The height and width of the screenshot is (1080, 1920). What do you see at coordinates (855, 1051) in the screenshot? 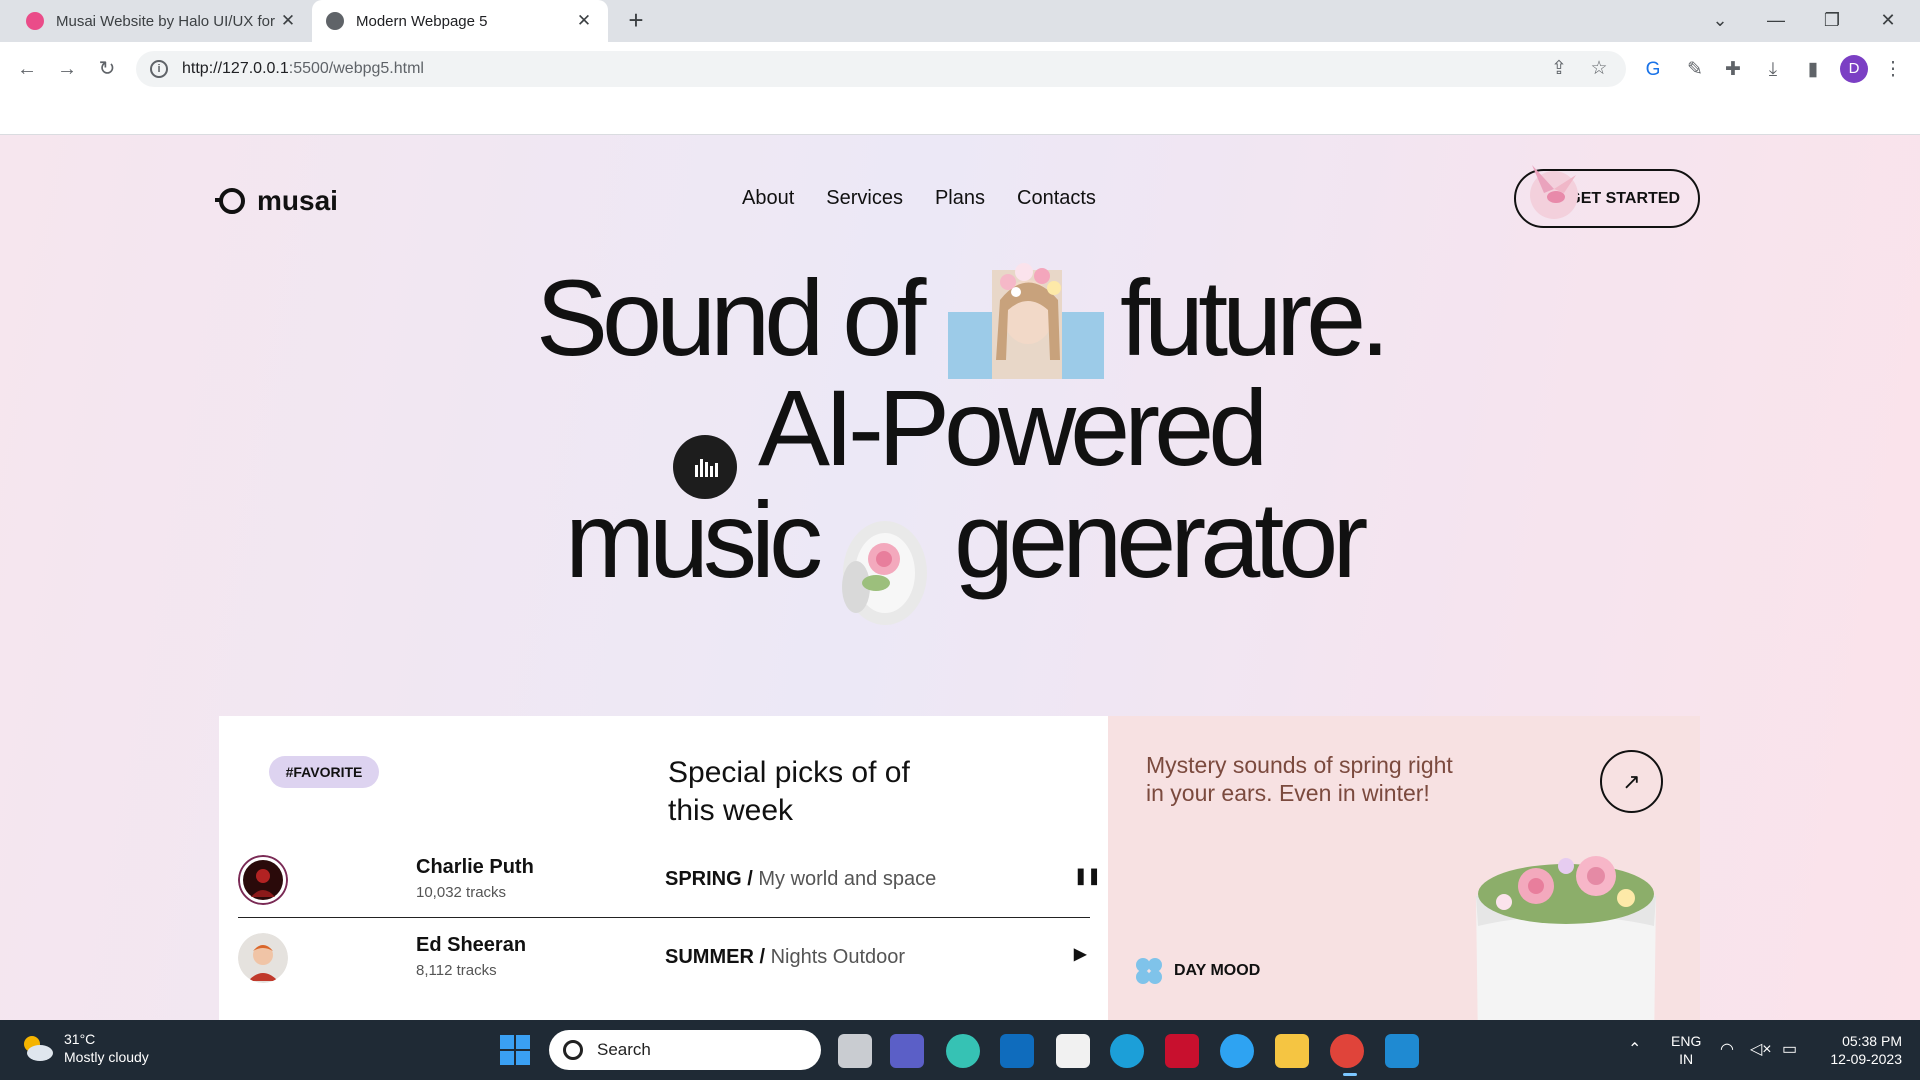
I see `task-view-icon` at bounding box center [855, 1051].